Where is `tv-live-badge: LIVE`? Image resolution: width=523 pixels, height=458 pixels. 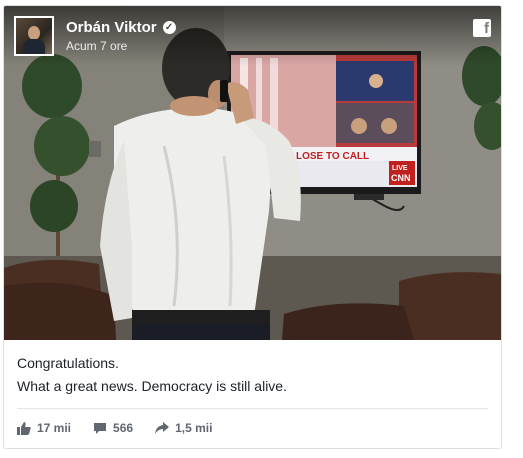 tv-live-badge: LIVE is located at coordinates (400, 168).